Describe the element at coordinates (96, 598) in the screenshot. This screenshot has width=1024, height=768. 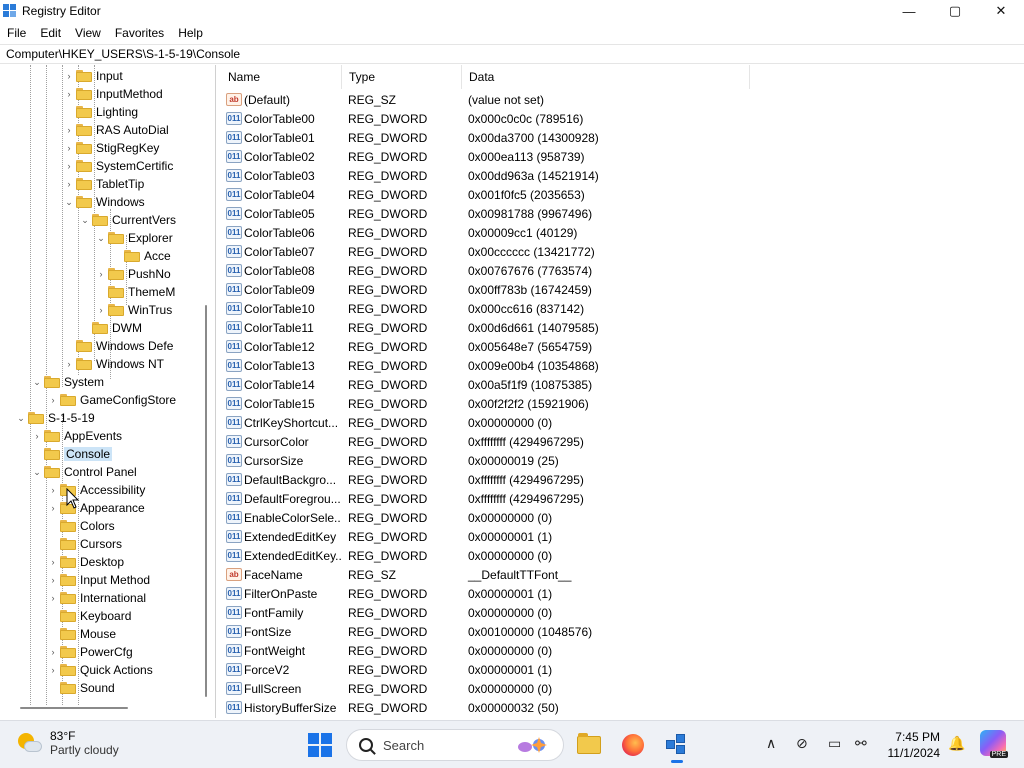
I see `tree-node: › International` at that location.